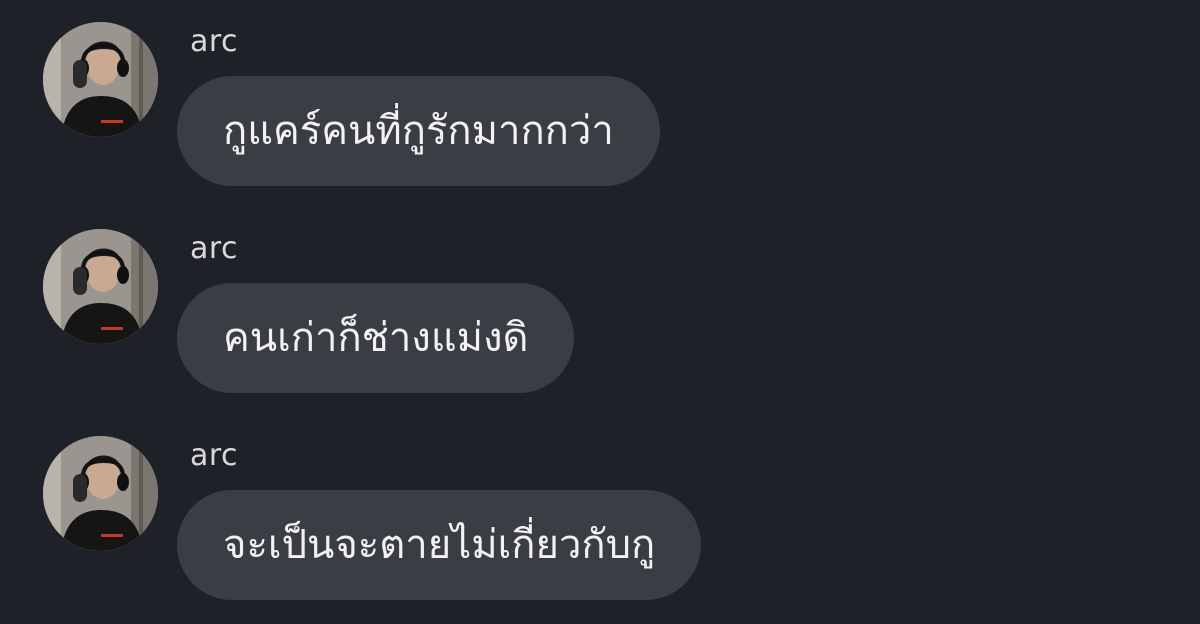 The image size is (1200, 624). I want to click on message-bubble: คนเก่าก็ช่างแม่งดิ, so click(376, 338).